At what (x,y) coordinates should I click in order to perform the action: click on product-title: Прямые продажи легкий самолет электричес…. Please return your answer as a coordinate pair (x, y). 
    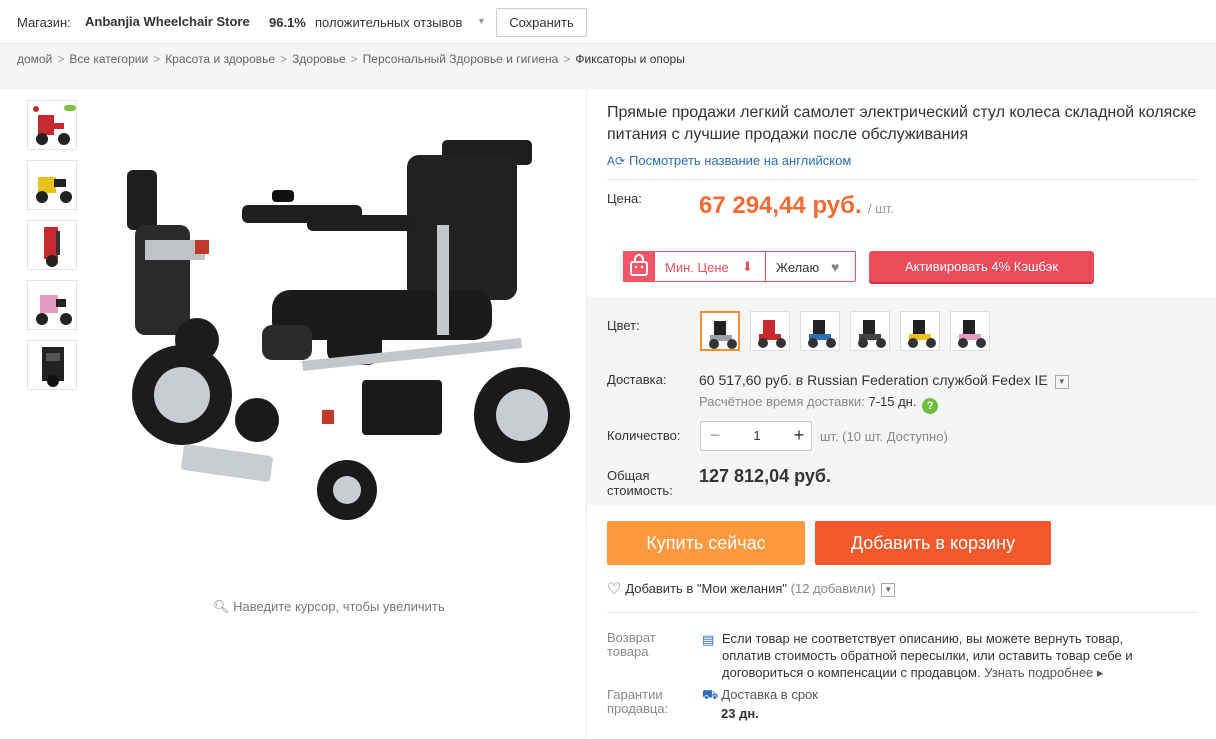
    Looking at the image, I should click on (902, 123).